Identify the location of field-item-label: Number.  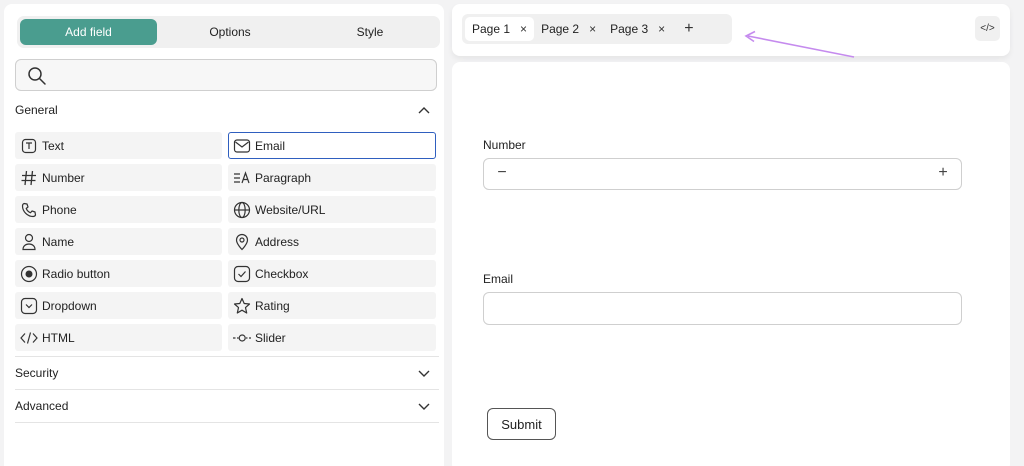
(63, 177).